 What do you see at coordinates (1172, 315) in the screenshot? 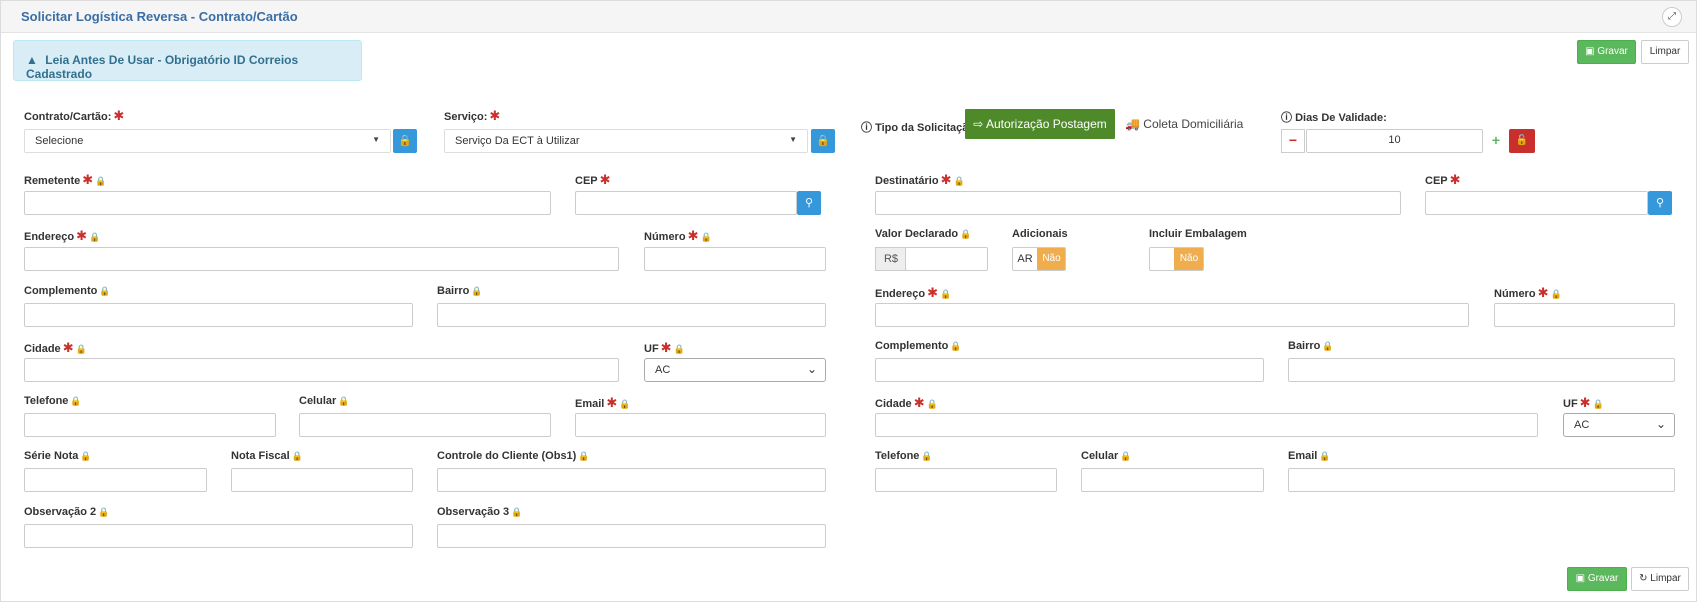
I see `endereco-dest-input` at bounding box center [1172, 315].